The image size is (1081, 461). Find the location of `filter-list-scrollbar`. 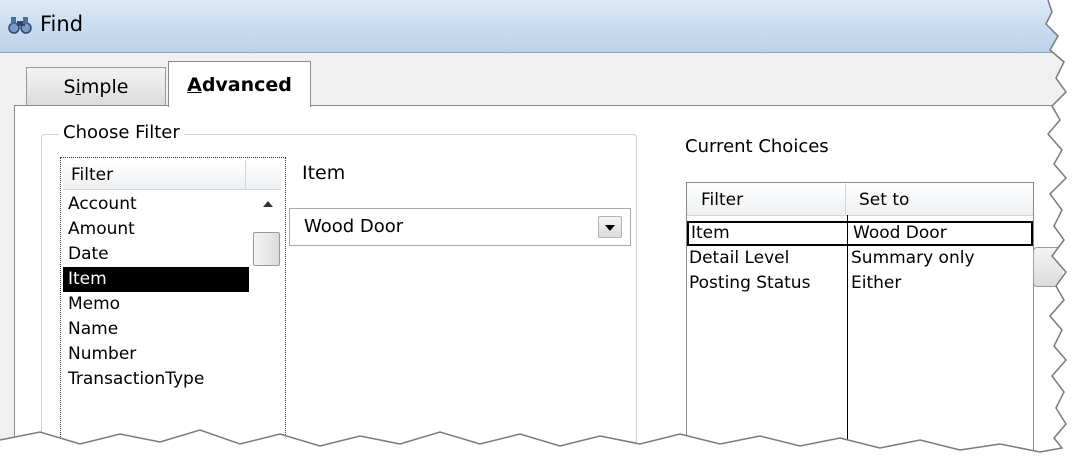

filter-list-scrollbar is located at coordinates (268, 325).